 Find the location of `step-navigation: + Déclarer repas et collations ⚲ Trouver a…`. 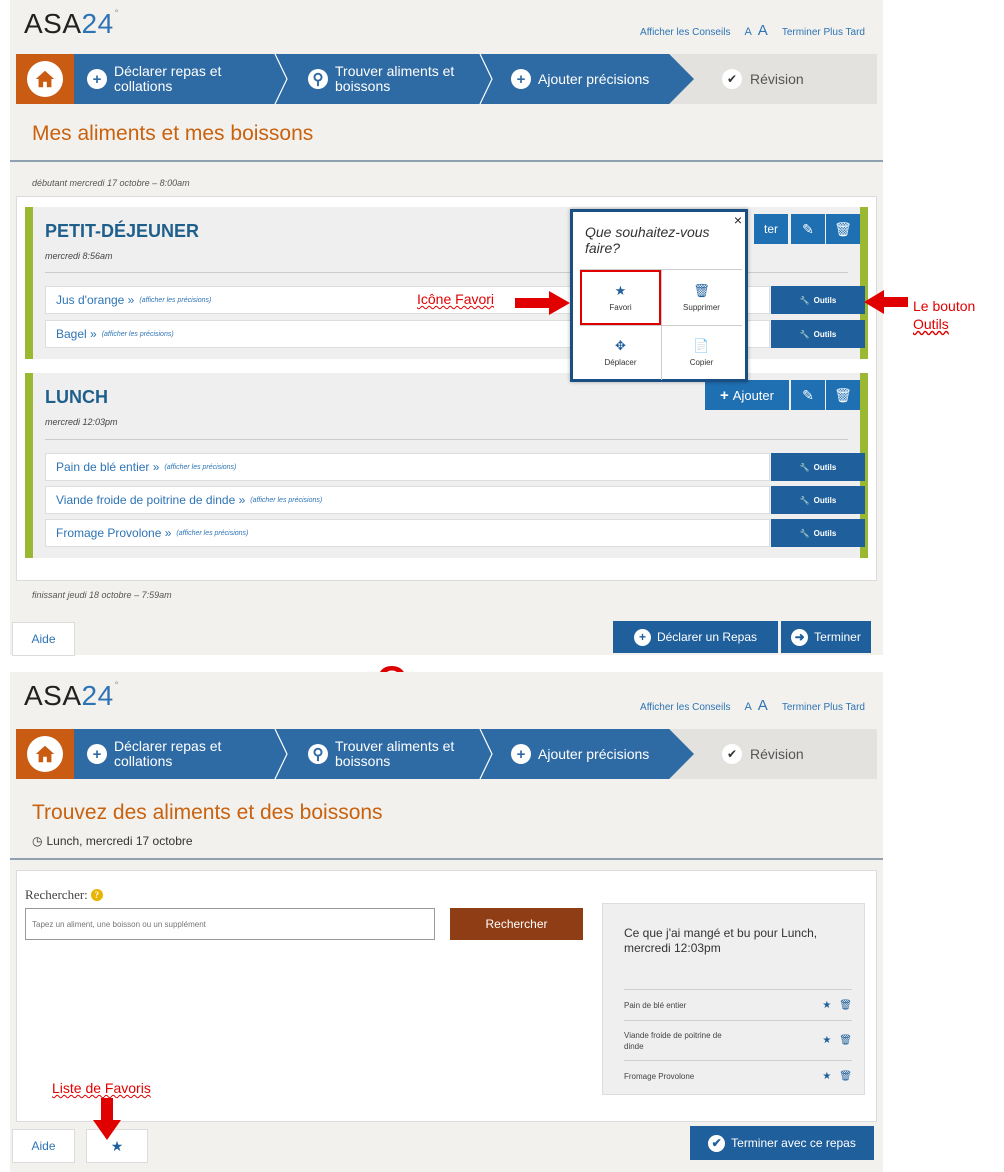

step-navigation: + Déclarer repas et collations ⚲ Trouver a… is located at coordinates (446, 754).